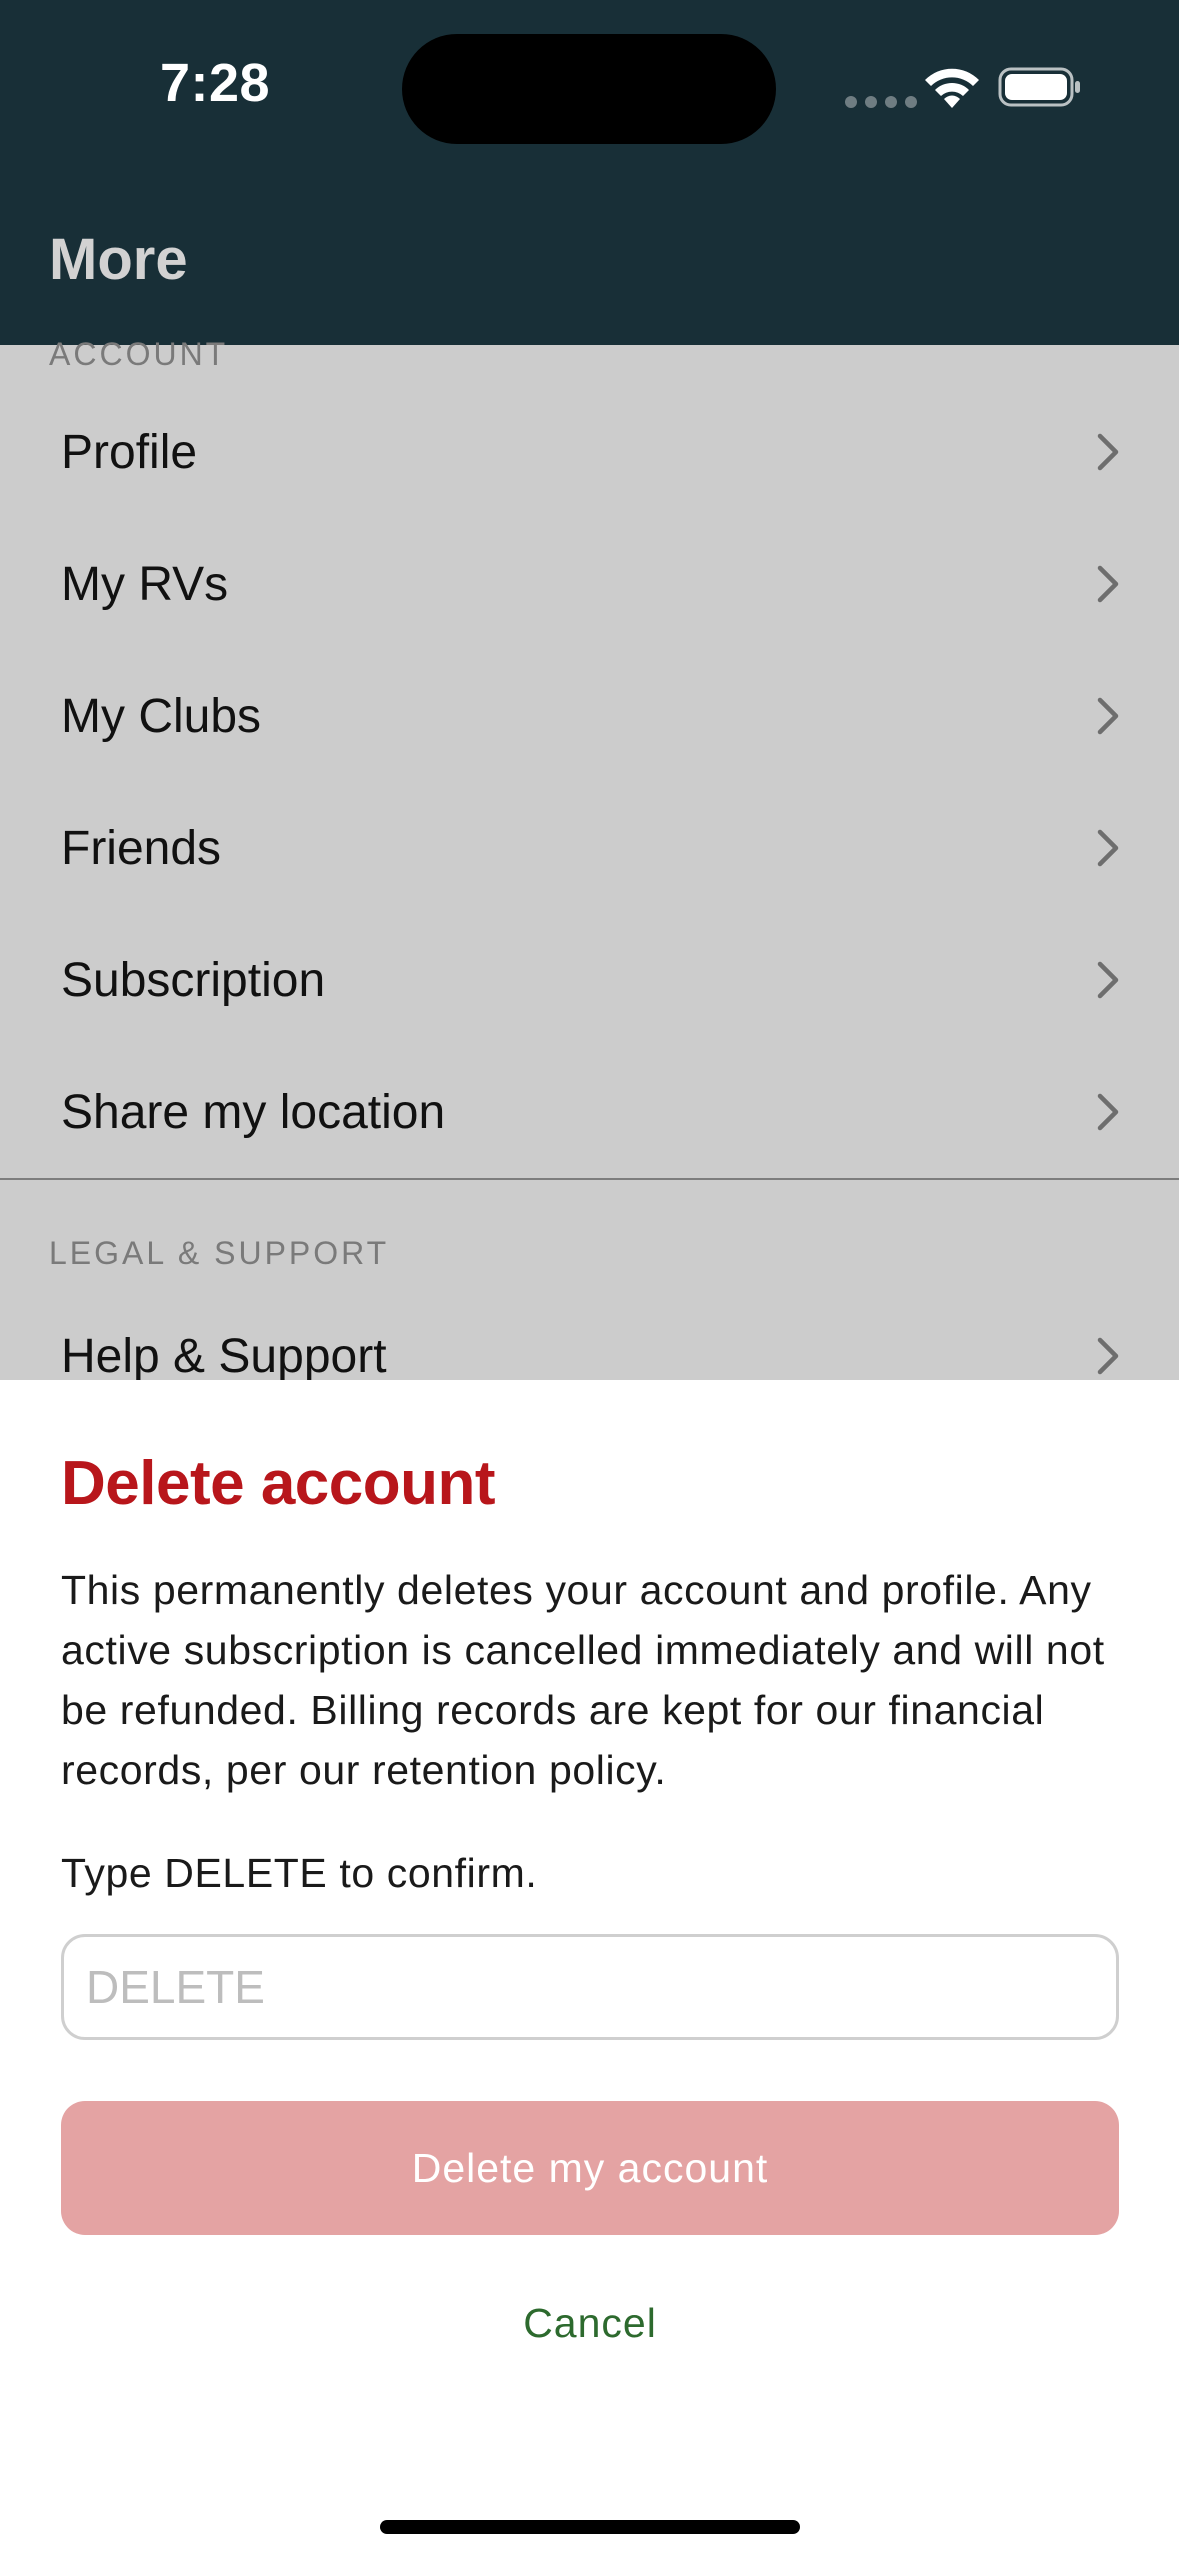 Image resolution: width=1179 pixels, height=2556 pixels. I want to click on dynamic-island, so click(589, 89).